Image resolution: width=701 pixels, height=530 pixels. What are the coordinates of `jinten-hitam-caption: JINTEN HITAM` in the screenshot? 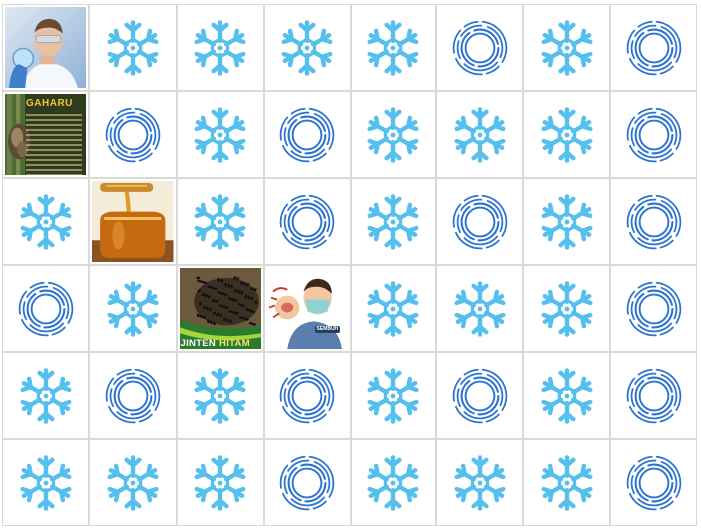 It's located at (215, 343).